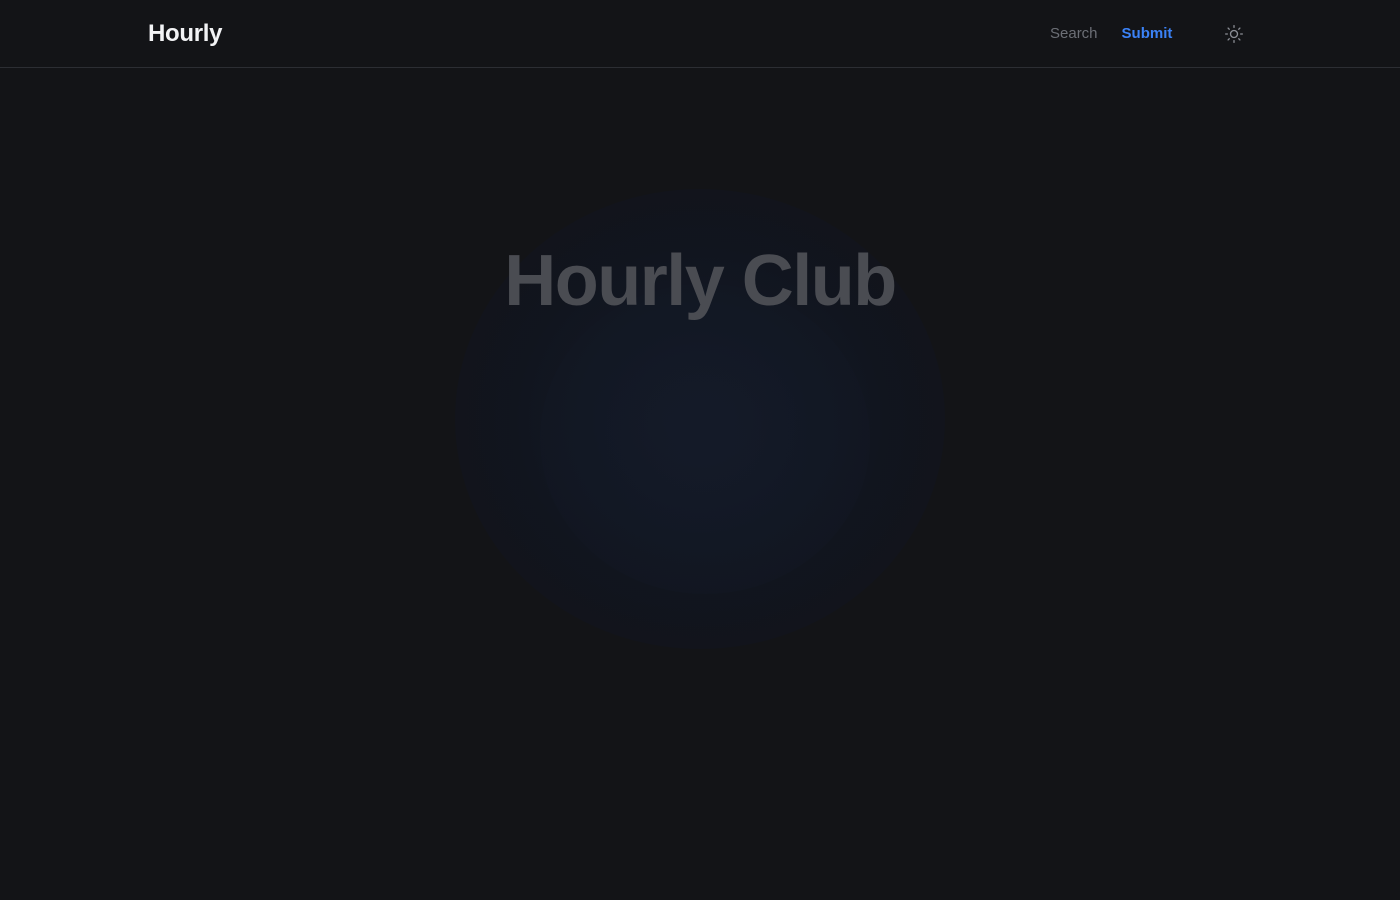  What do you see at coordinates (1147, 34) in the screenshot?
I see `nav-submit-link: Submit` at bounding box center [1147, 34].